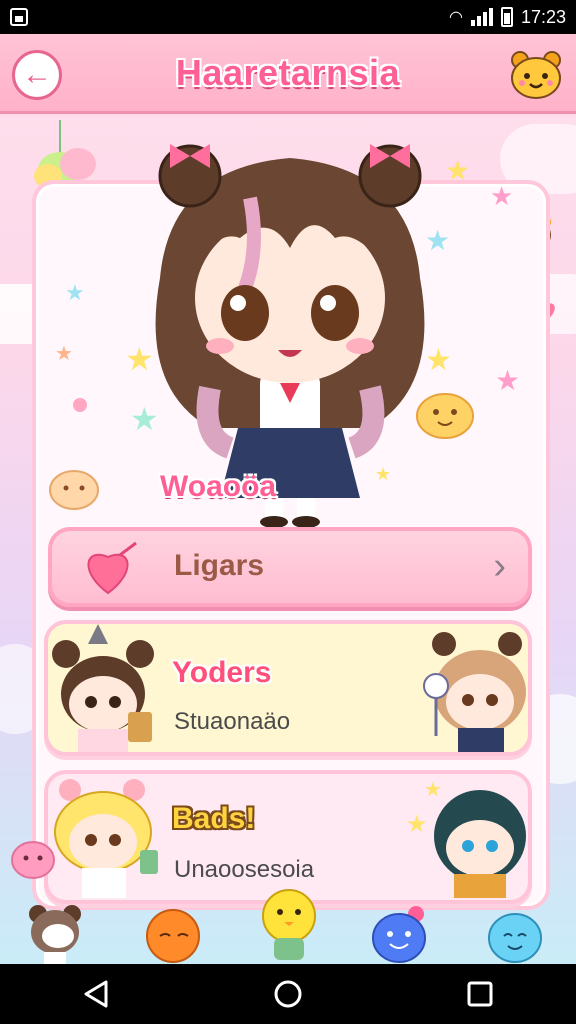  I want to click on yoders-subtitle: Stuaonaäo, so click(232, 721).